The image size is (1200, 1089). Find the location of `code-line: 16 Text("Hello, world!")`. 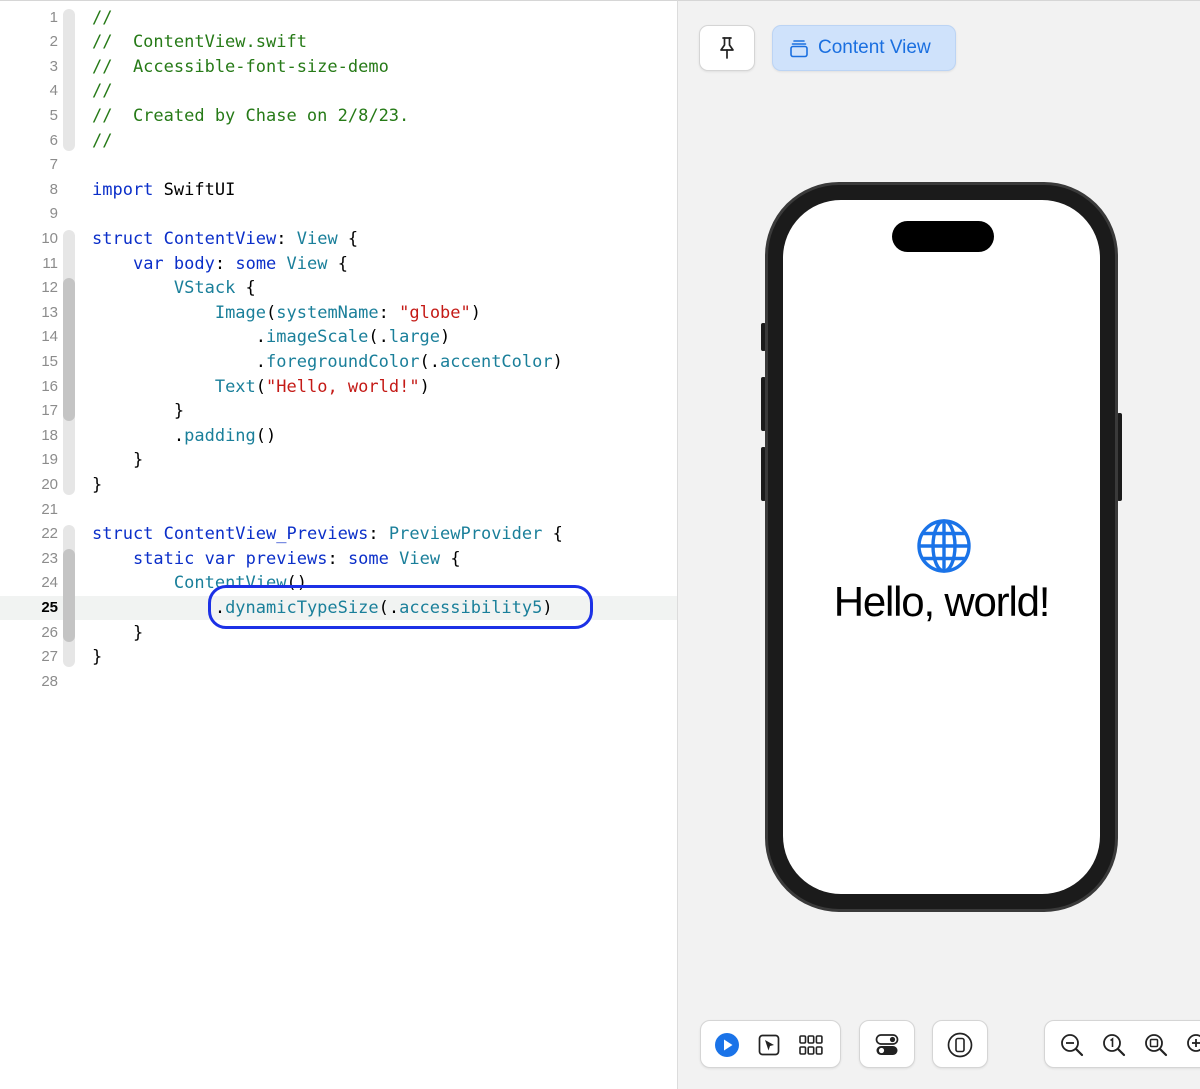

code-line: 16 Text("Hello, world!") is located at coordinates (338, 387).